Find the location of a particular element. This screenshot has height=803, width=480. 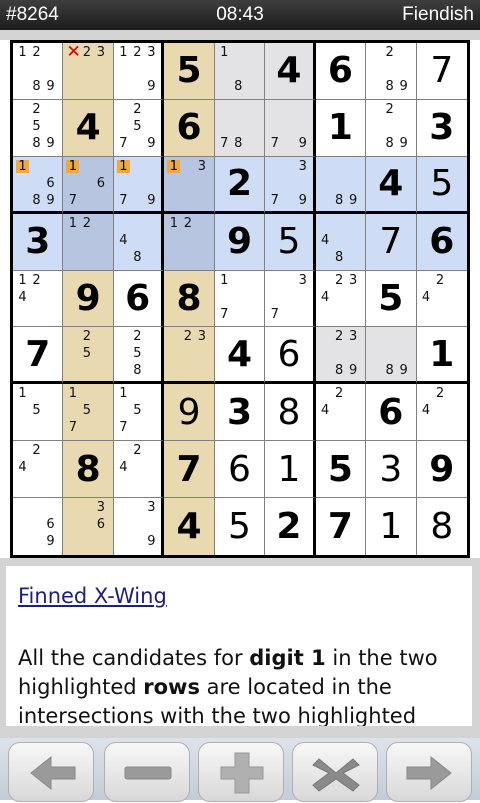

cell-value: 3 is located at coordinates (38, 242).